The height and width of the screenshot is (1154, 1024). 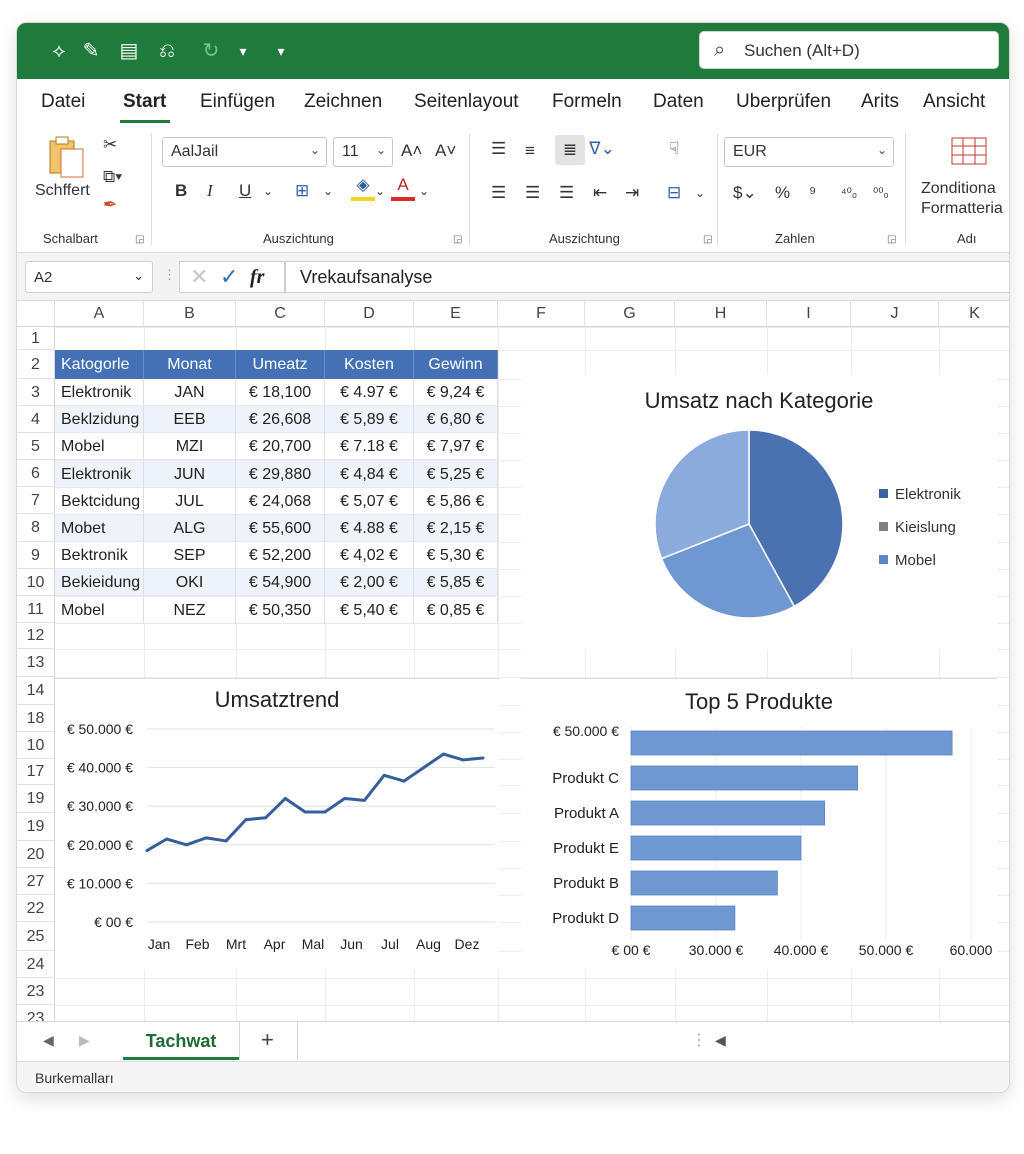 I want to click on align-top-icon: ☰, so click(x=498, y=149).